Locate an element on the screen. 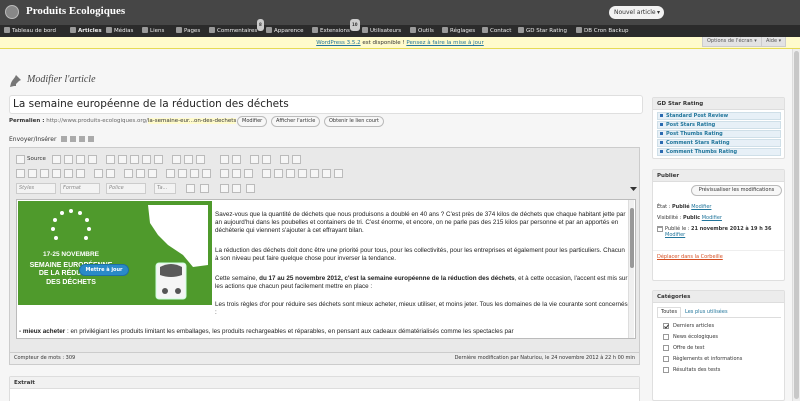 This screenshot has width=800, height=401. align-center-icon is located at coordinates (182, 173).